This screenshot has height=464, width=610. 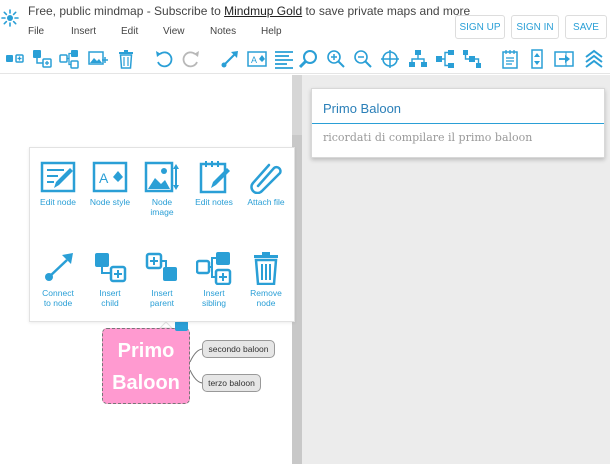 What do you see at coordinates (266, 202) in the screenshot?
I see `ctx-attach-file-label: Attach file` at bounding box center [266, 202].